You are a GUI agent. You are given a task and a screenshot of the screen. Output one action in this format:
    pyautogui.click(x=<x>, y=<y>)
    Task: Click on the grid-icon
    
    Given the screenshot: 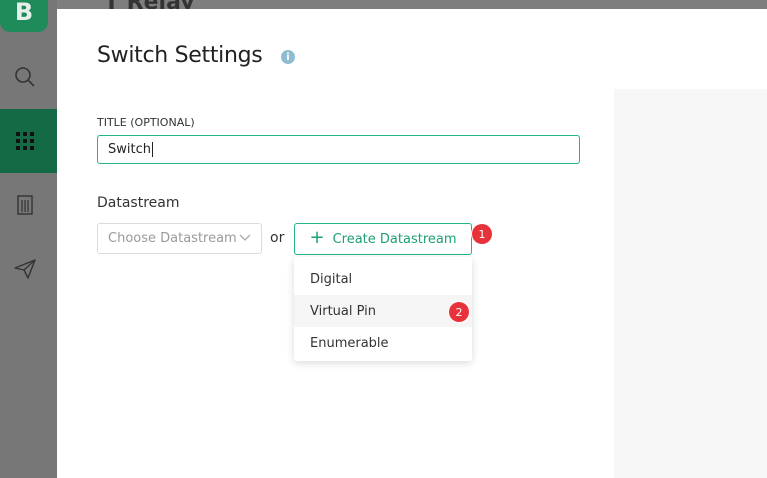 What is the action you would take?
    pyautogui.click(x=25, y=141)
    